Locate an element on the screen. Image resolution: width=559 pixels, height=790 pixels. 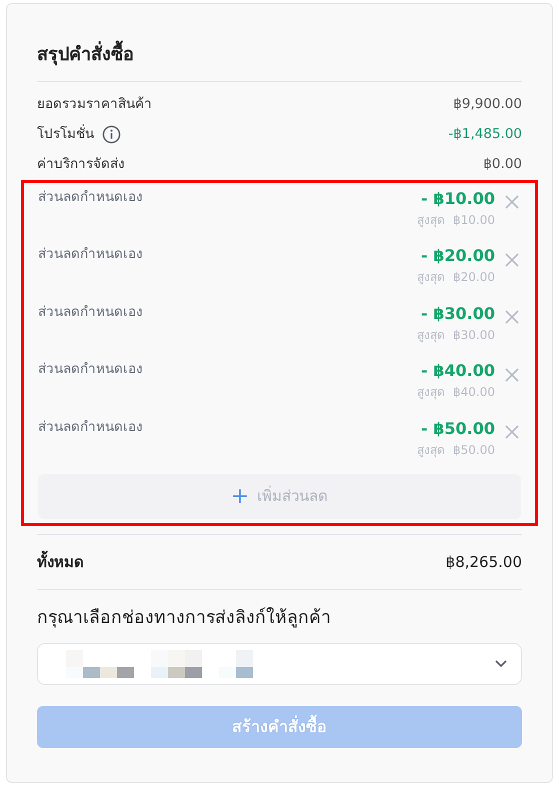
add-discount-button: + เพิ่มส่วนลด is located at coordinates (279, 497).